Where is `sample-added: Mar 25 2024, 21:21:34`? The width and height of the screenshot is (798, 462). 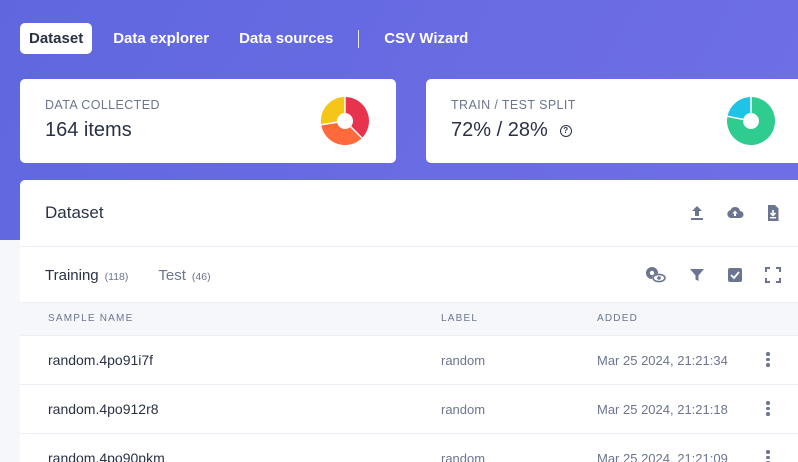 sample-added: Mar 25 2024, 21:21:34 is located at coordinates (662, 360).